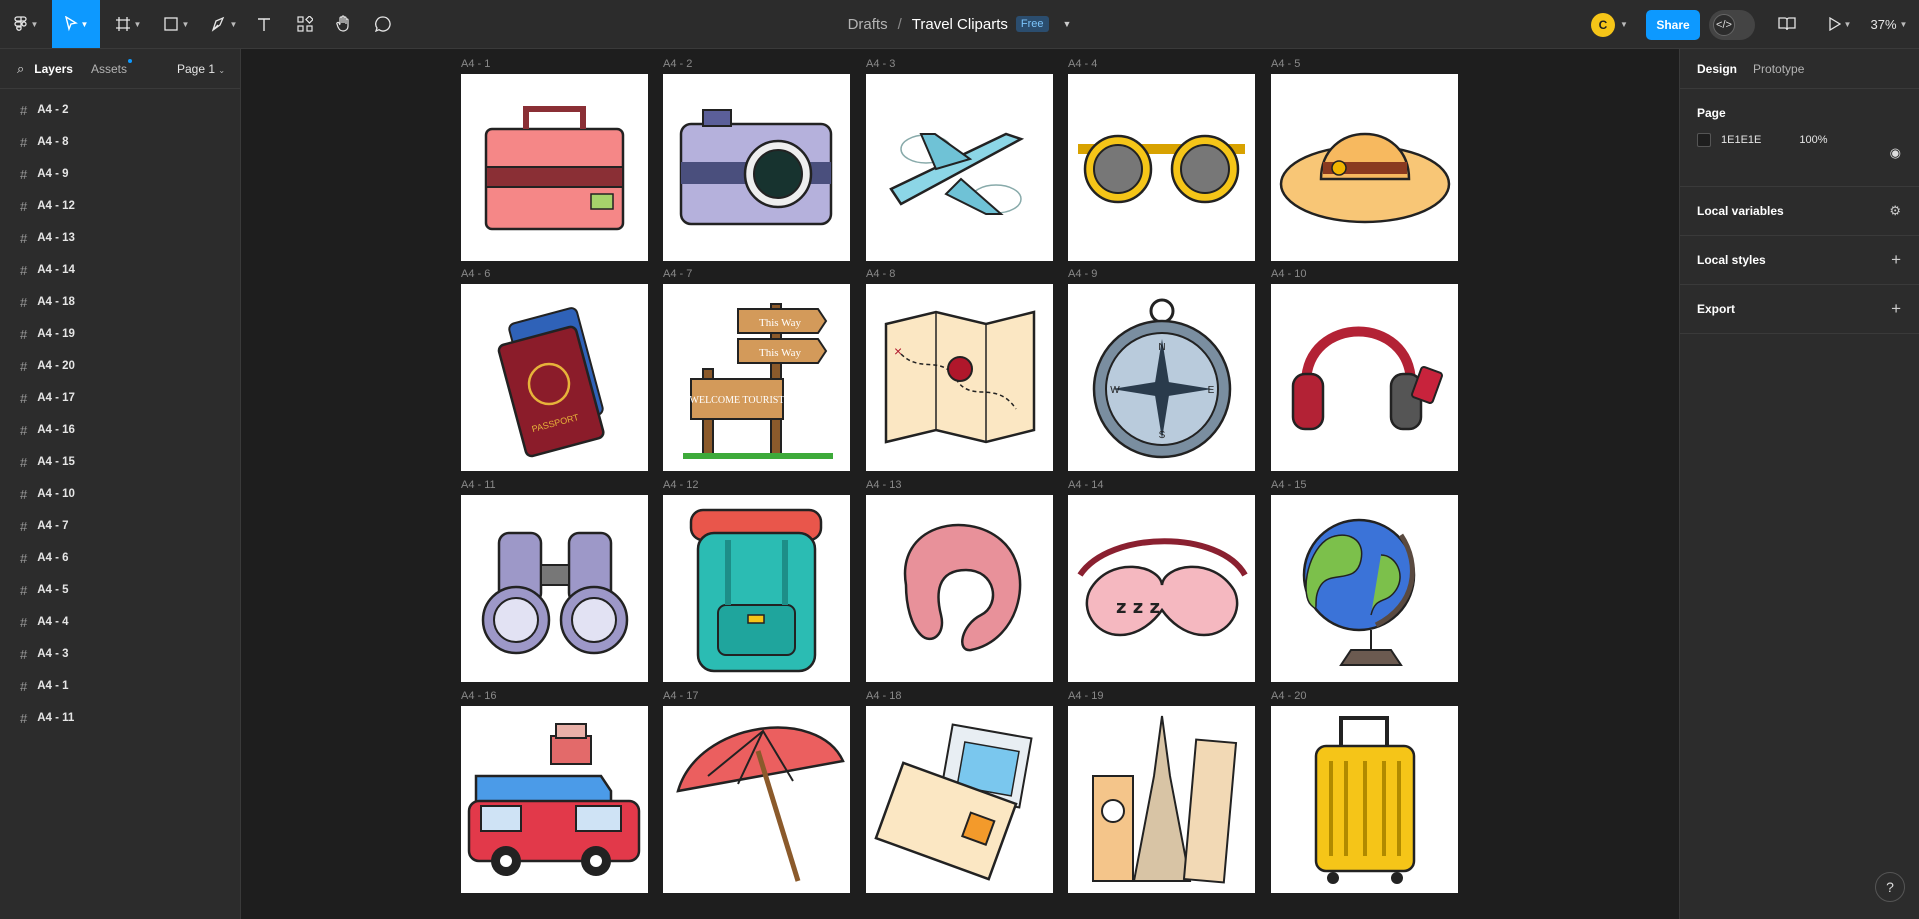  I want to click on frame-label: A4 - 3, so click(880, 64).